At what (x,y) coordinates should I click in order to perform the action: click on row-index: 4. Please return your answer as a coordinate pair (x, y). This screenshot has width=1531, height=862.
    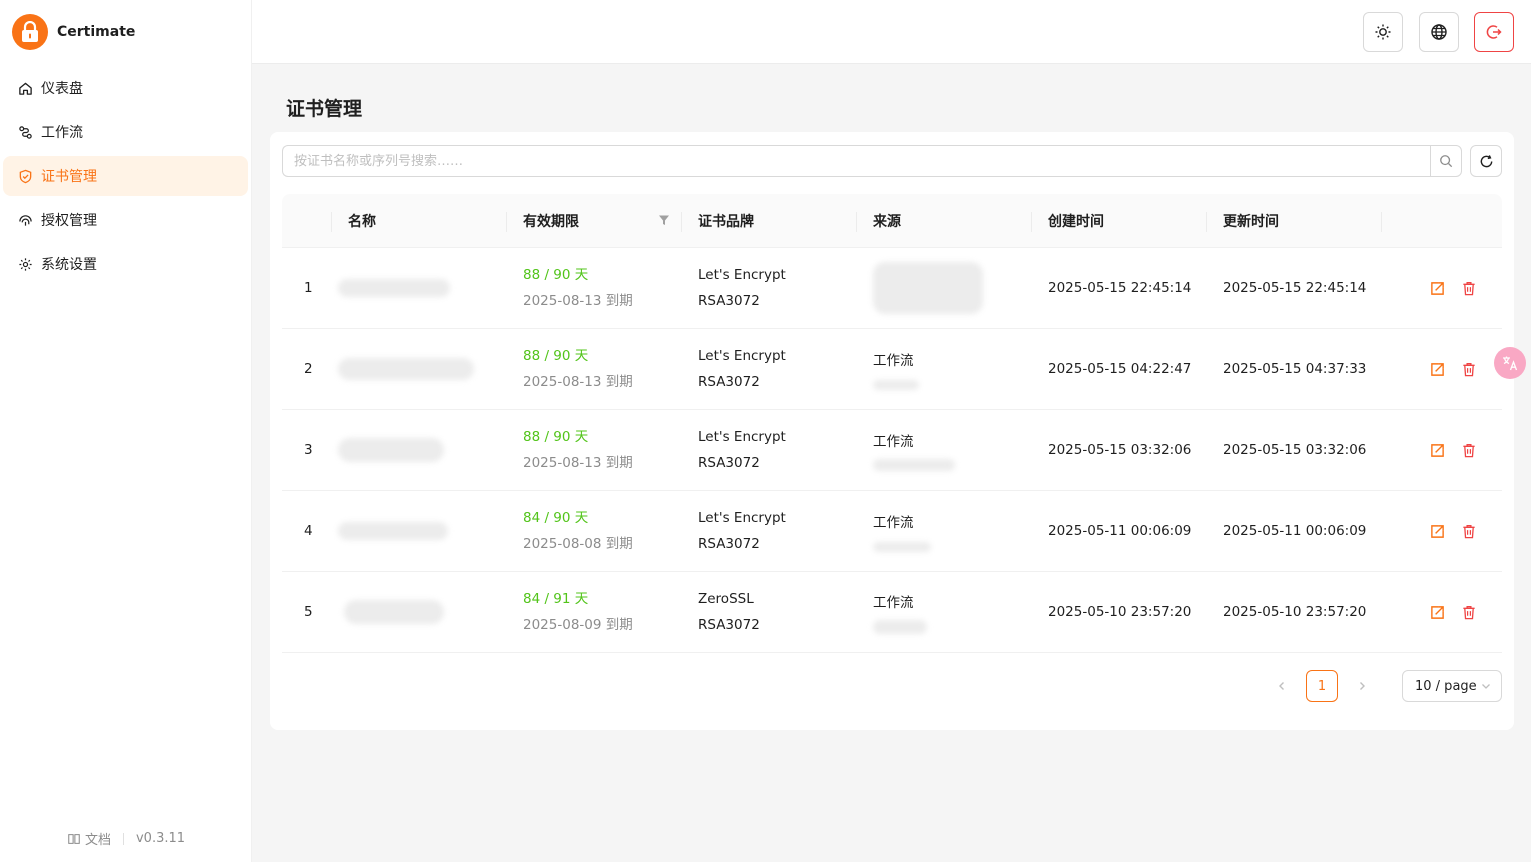
    Looking at the image, I should click on (308, 531).